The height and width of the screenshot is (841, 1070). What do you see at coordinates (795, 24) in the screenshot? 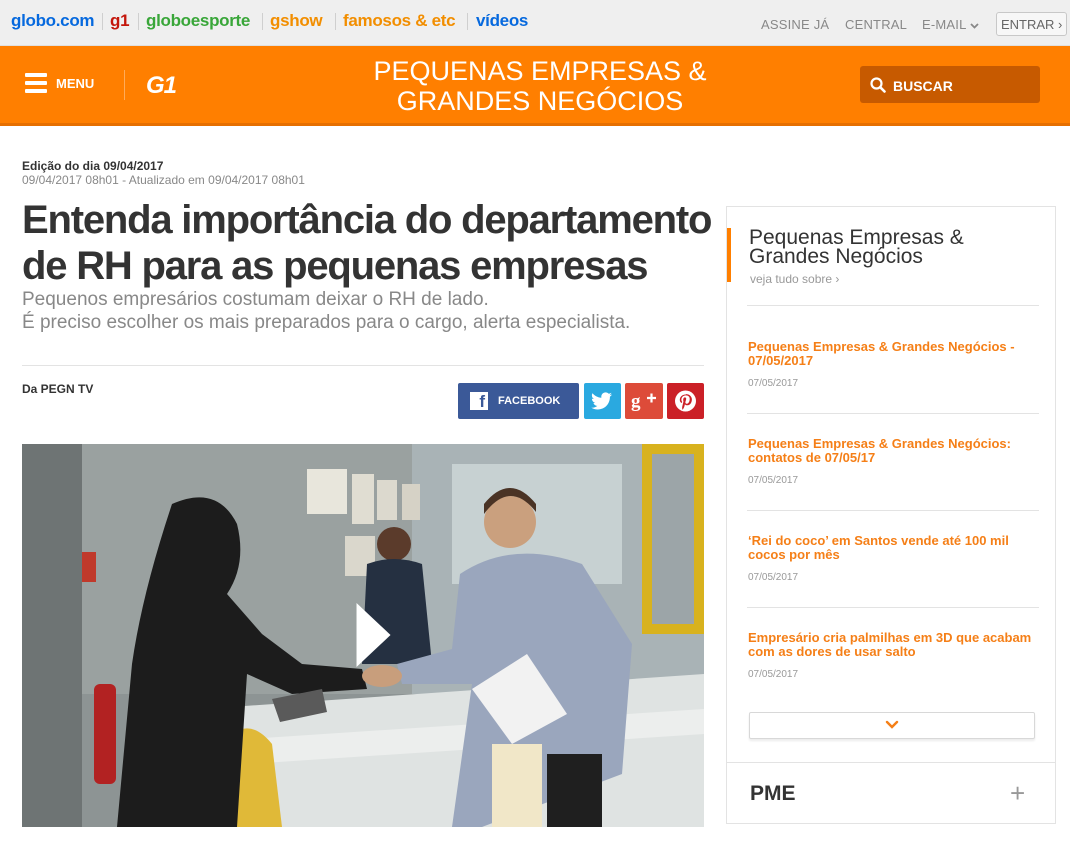
I see `subscribe-link: ASSINE JÁ` at bounding box center [795, 24].